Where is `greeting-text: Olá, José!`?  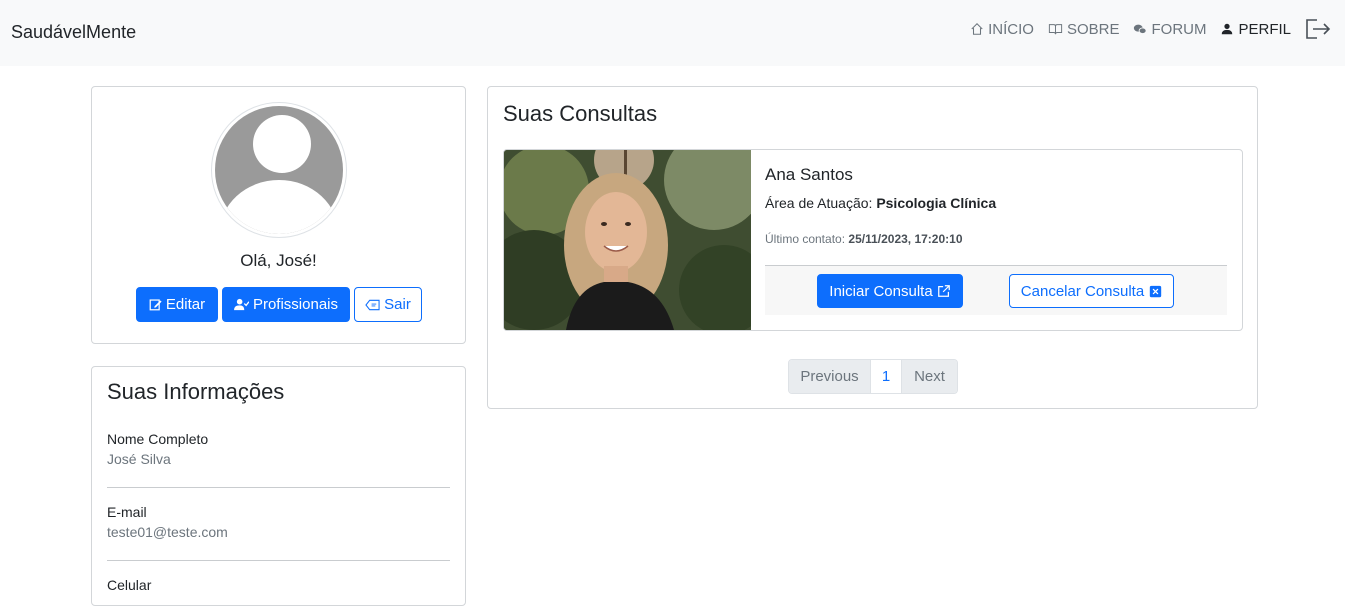
greeting-text: Olá, José! is located at coordinates (278, 260).